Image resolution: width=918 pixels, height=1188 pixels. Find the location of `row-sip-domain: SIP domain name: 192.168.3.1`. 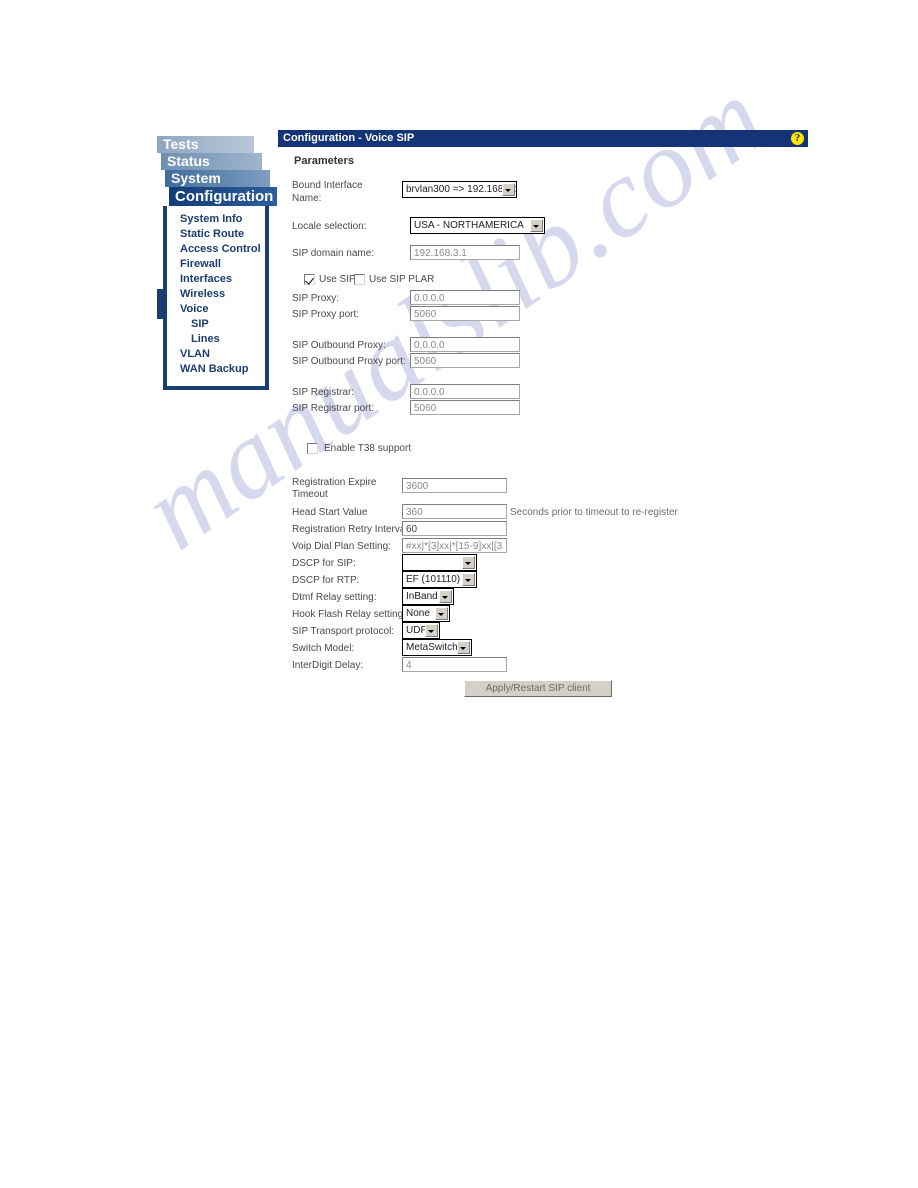

row-sip-domain: SIP domain name: 192.168.3.1 is located at coordinates (550, 257).